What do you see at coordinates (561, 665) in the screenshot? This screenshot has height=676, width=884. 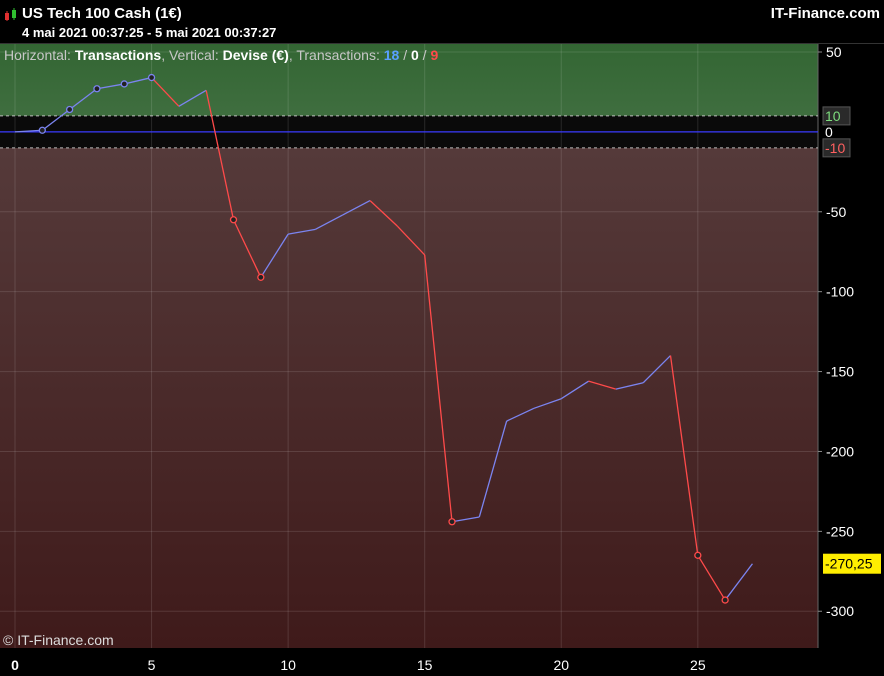 I see `x-tick-label: 20` at bounding box center [561, 665].